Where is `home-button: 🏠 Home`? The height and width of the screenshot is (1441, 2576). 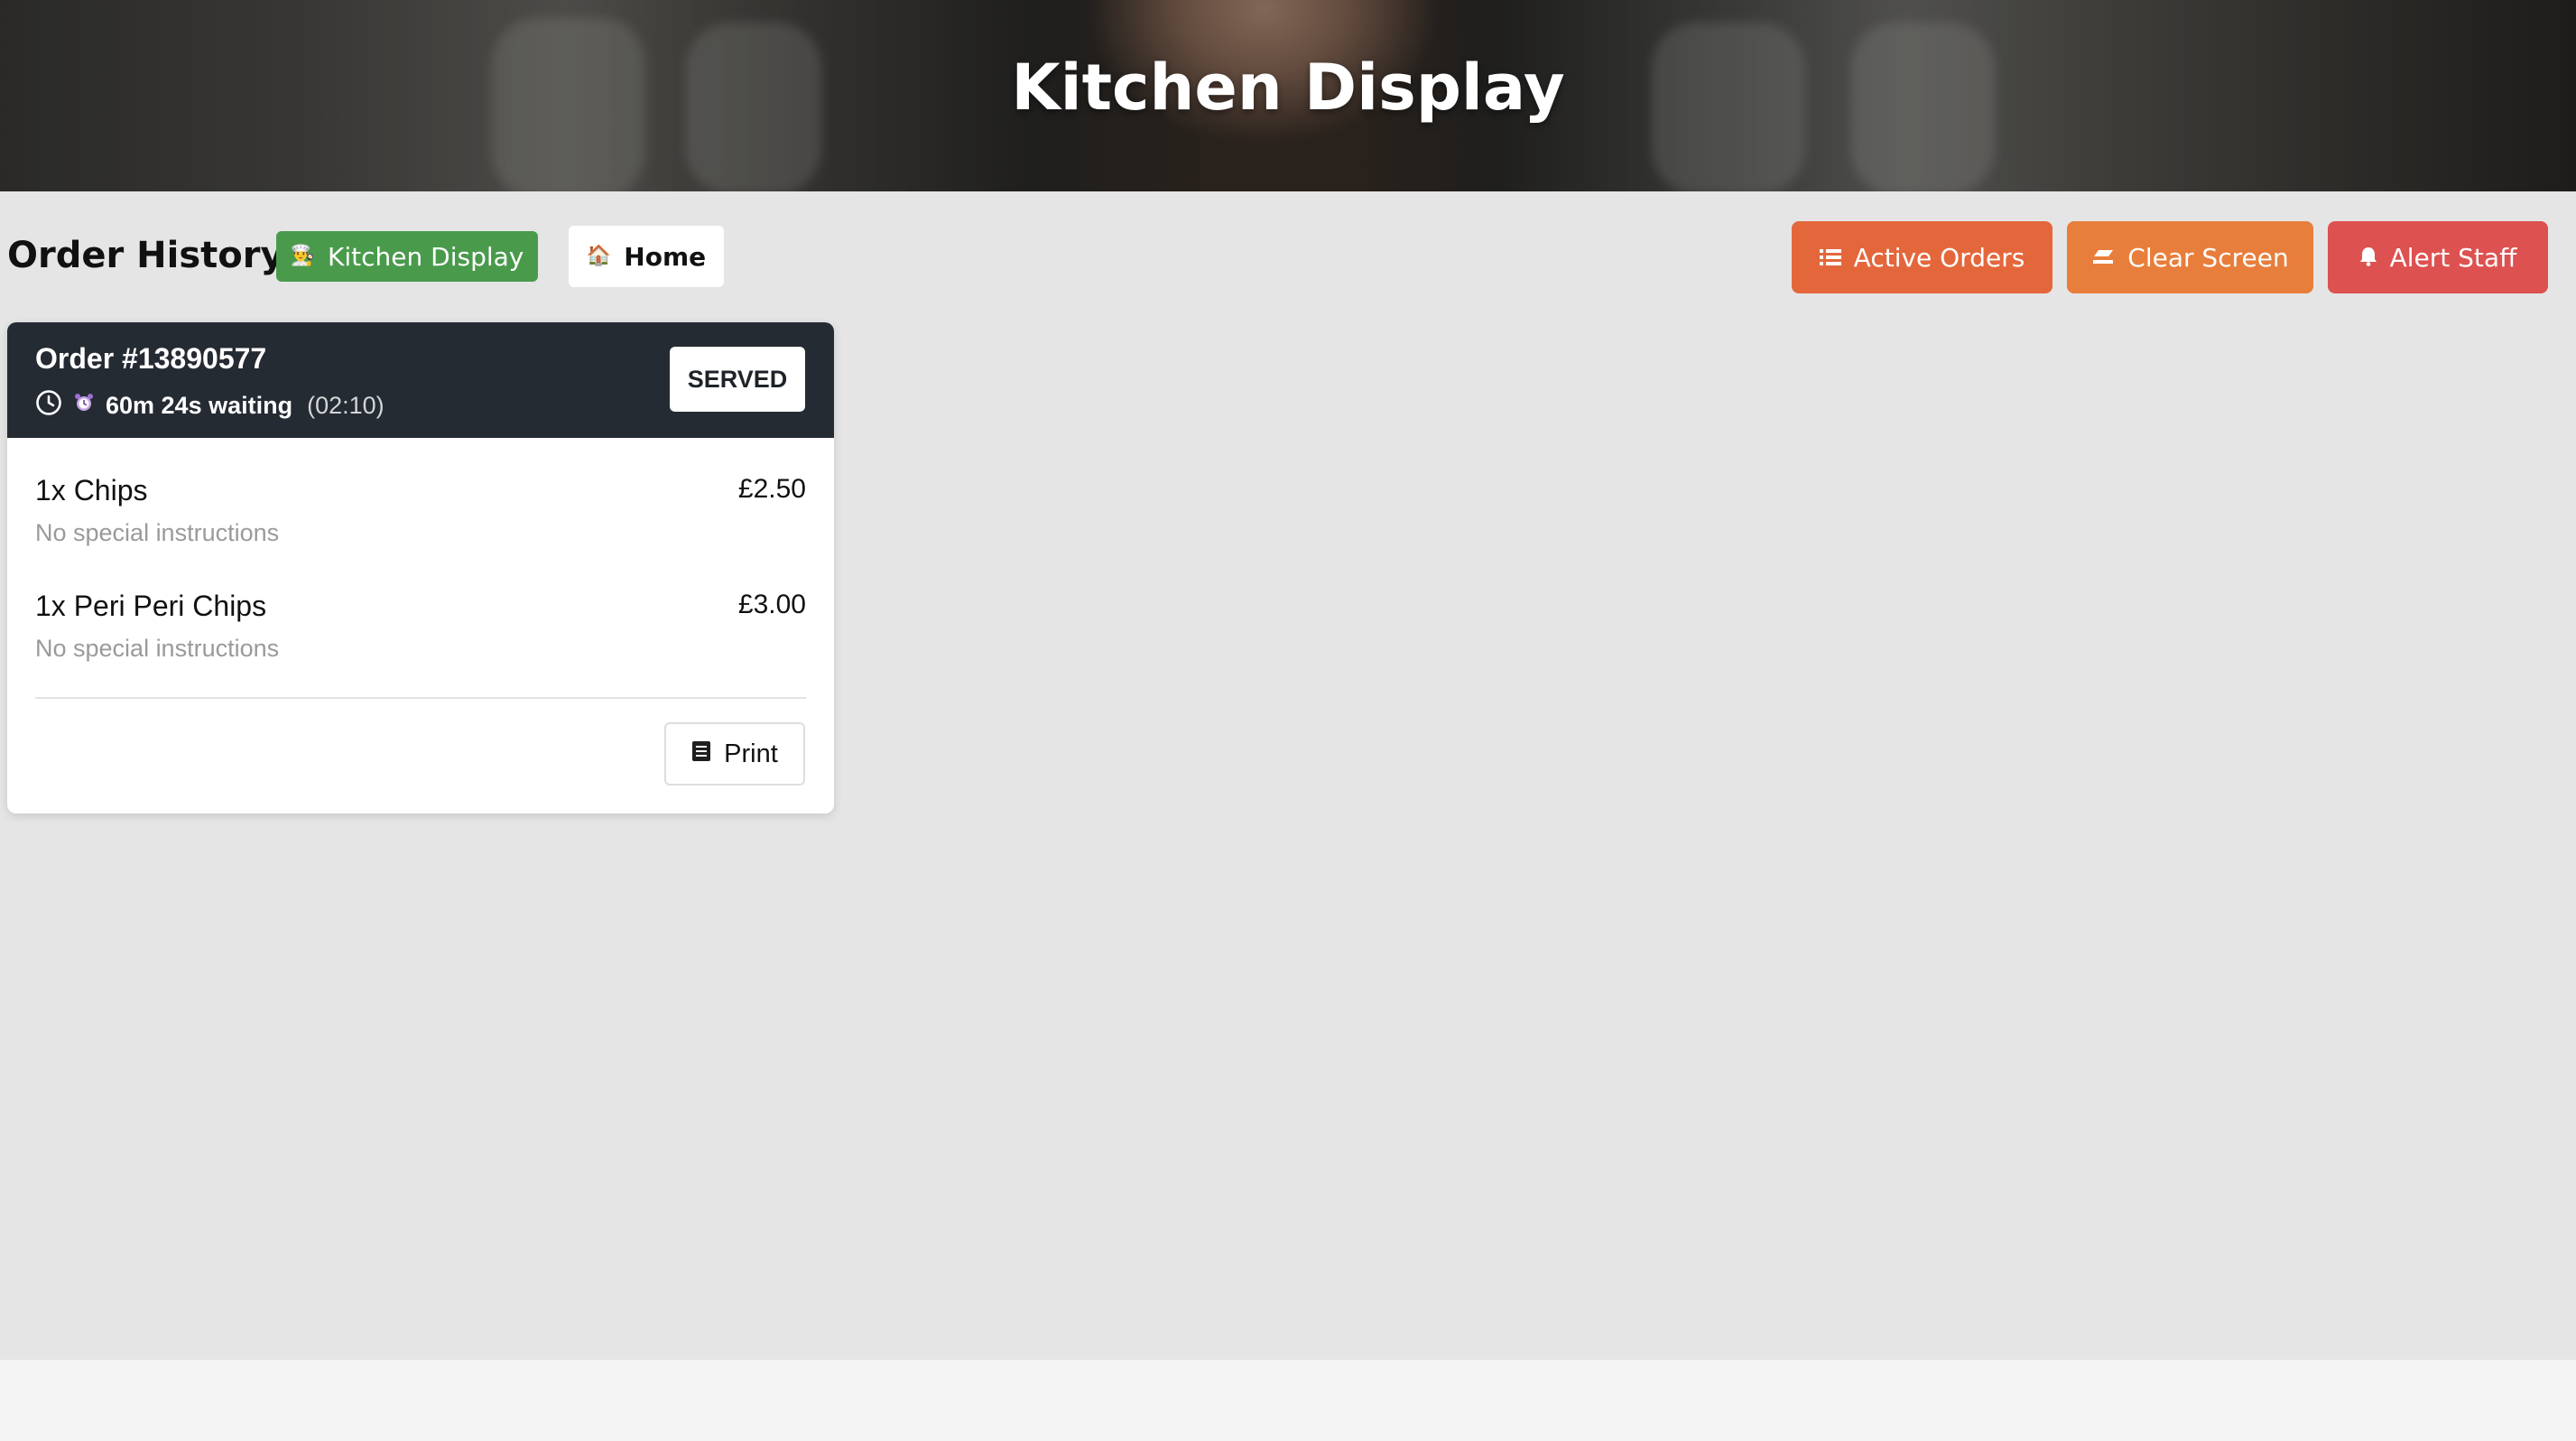
home-button: 🏠 Home is located at coordinates (647, 256).